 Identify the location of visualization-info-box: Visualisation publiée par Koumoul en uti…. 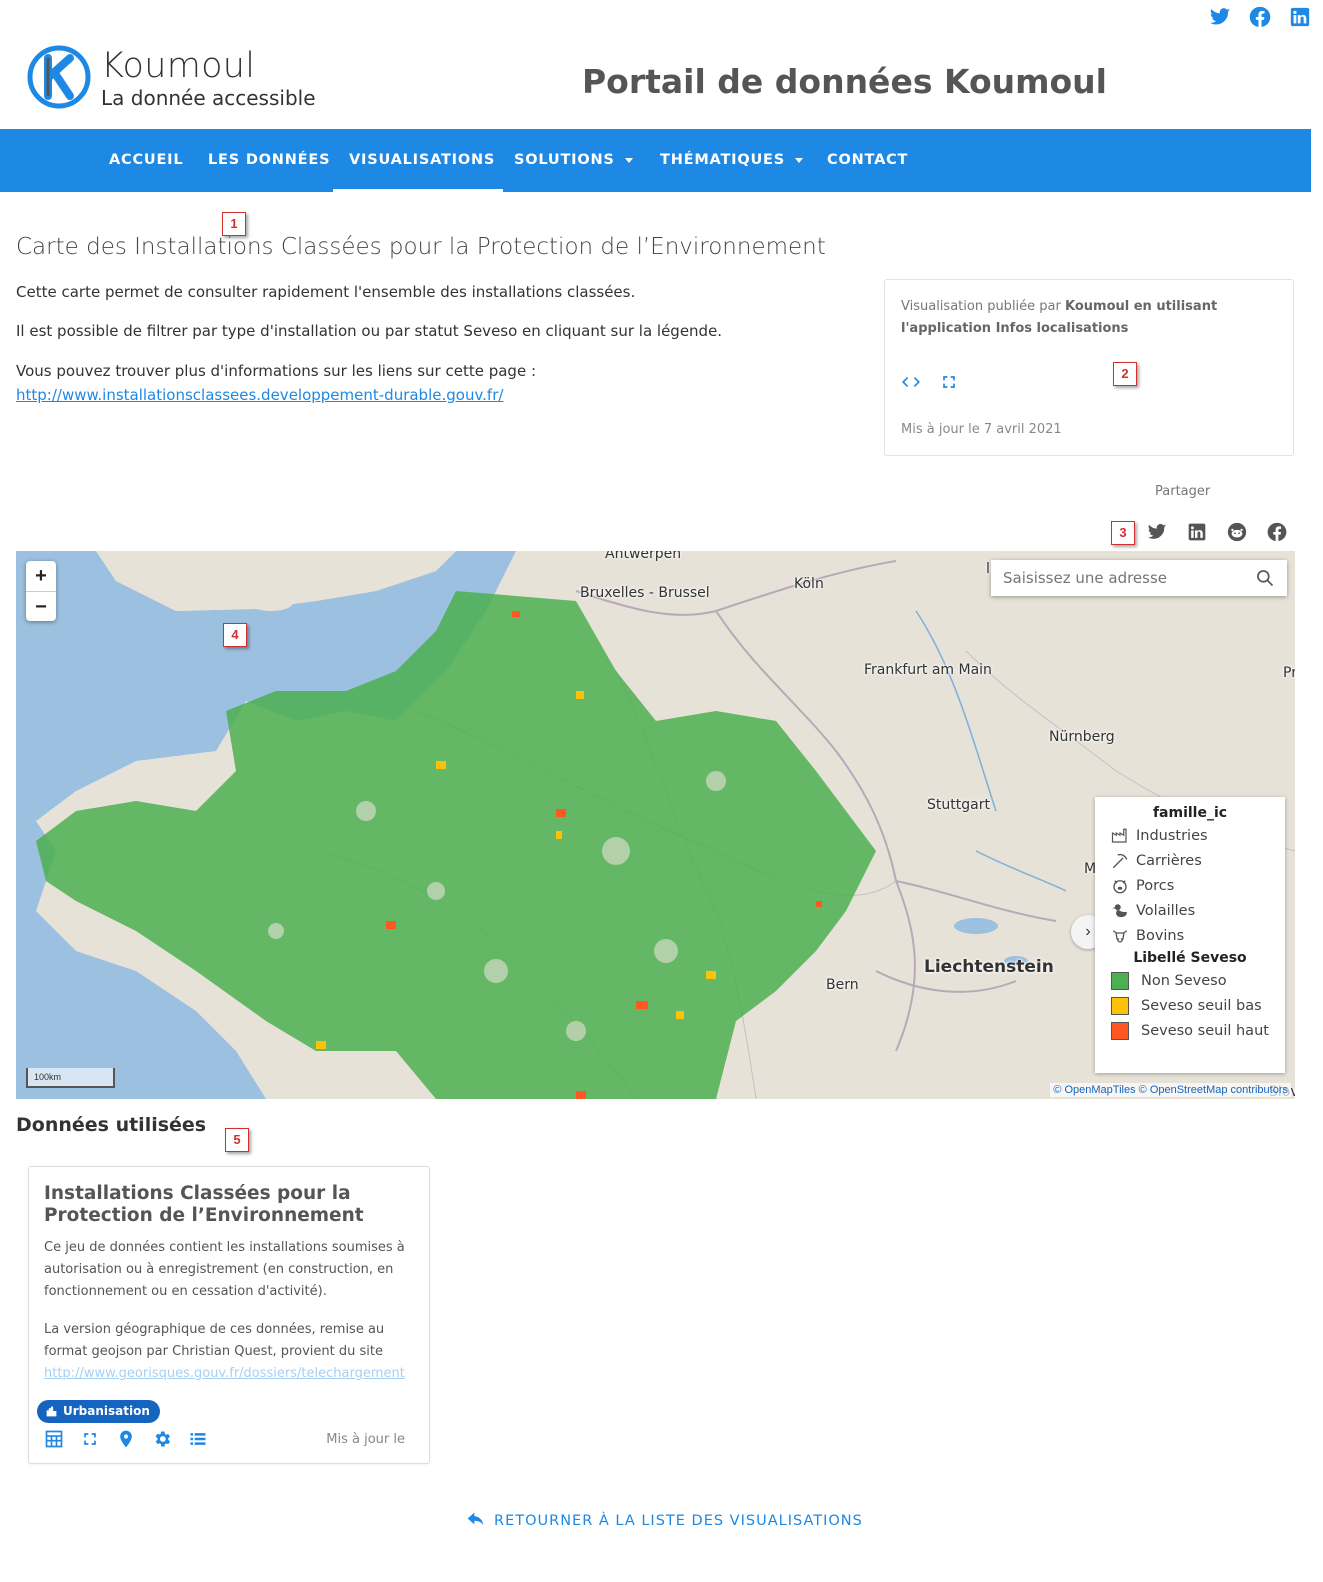
(1089, 367).